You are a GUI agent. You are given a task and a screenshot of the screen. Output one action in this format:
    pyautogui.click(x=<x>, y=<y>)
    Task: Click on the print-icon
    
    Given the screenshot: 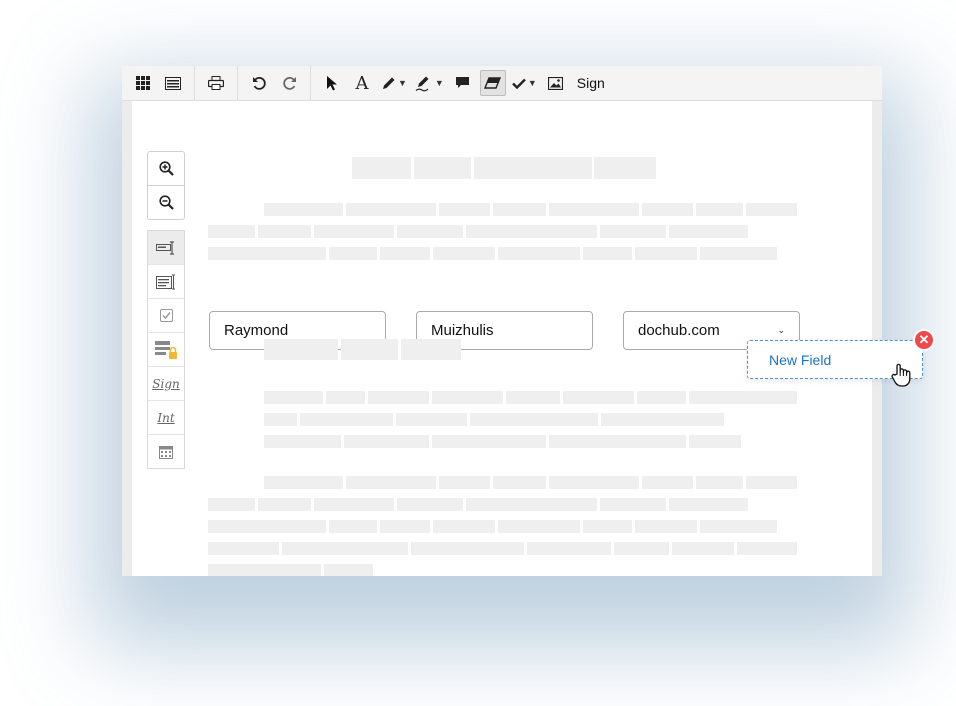 What is the action you would take?
    pyautogui.click(x=216, y=83)
    